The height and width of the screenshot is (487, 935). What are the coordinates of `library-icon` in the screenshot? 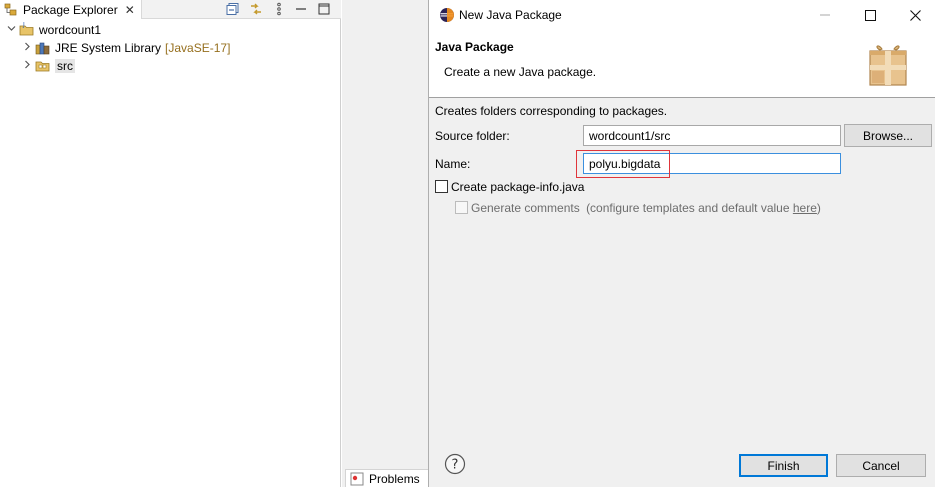 It's located at (43, 48).